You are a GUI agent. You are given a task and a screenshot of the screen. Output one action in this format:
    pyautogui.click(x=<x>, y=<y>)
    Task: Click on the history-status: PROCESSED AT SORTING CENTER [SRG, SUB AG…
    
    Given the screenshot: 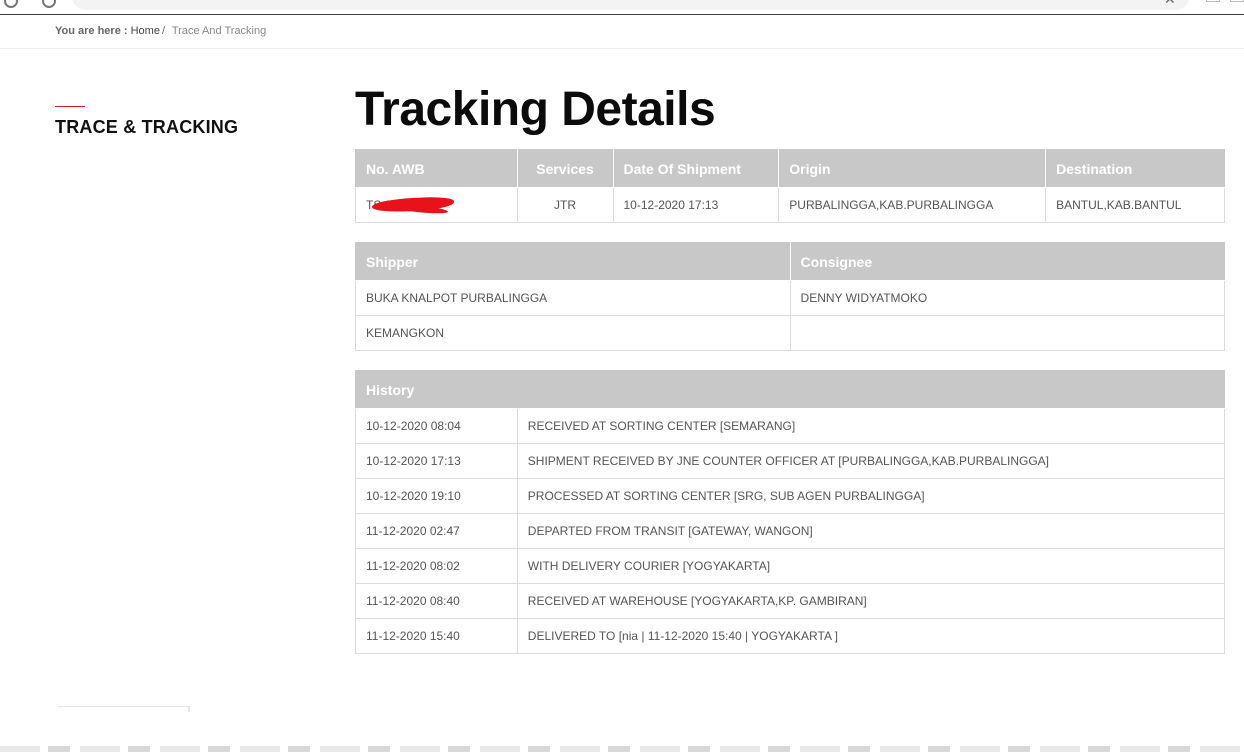 What is the action you would take?
    pyautogui.click(x=871, y=496)
    